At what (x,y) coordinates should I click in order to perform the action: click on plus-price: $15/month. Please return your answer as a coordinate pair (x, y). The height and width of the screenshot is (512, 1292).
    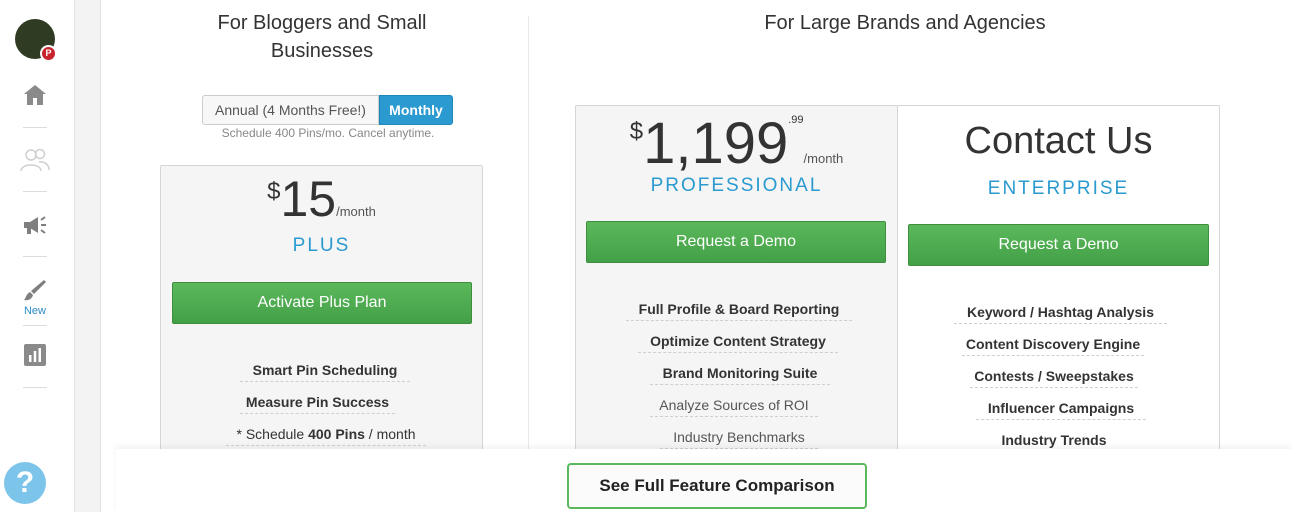
    Looking at the image, I should click on (321, 199).